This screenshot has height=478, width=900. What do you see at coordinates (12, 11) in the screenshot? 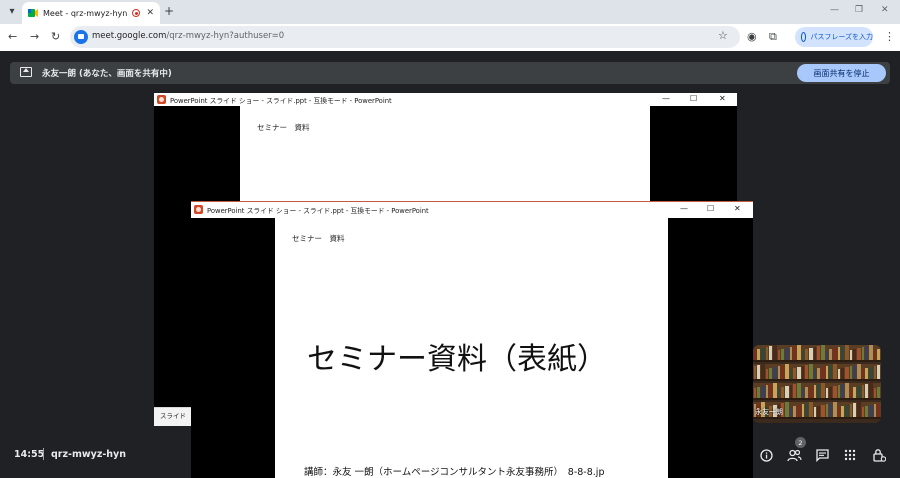
I see `tab-search-chevron-icon: ▾` at bounding box center [12, 11].